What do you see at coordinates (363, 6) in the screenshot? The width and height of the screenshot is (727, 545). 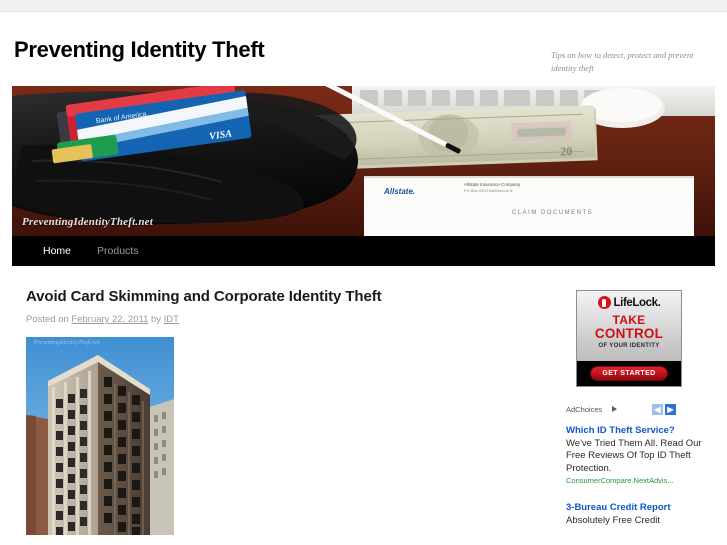 I see `browser-top-strip` at bounding box center [363, 6].